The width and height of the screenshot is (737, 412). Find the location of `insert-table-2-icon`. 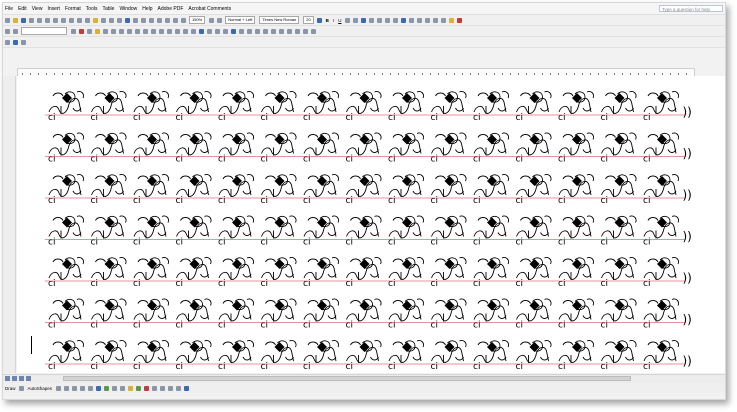

insert-table-2-icon is located at coordinates (105, 31).